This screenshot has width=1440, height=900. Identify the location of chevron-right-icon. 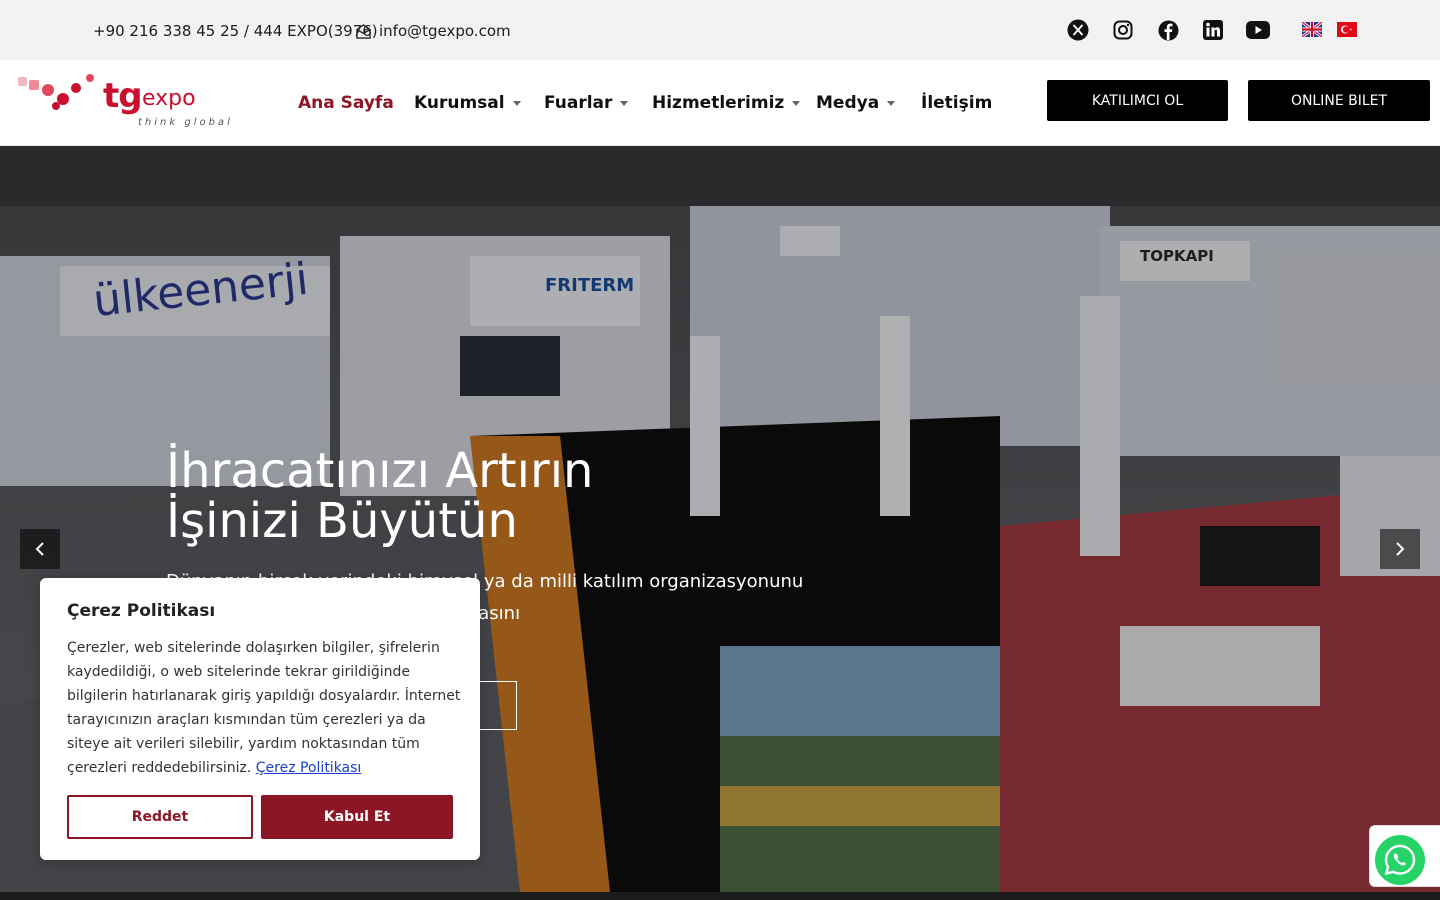
(1400, 549).